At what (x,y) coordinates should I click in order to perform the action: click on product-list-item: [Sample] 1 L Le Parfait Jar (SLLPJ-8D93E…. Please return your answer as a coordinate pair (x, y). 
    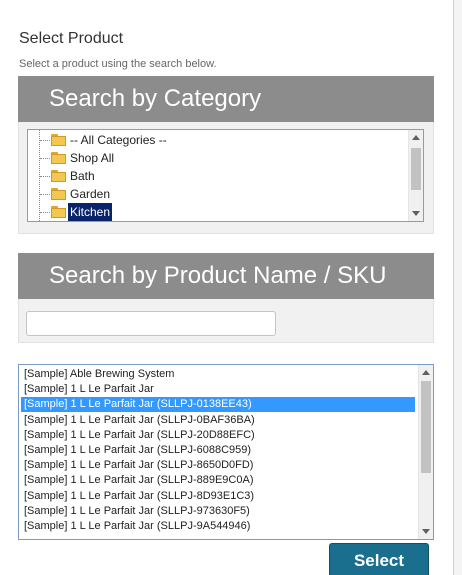
    Looking at the image, I should click on (218, 496).